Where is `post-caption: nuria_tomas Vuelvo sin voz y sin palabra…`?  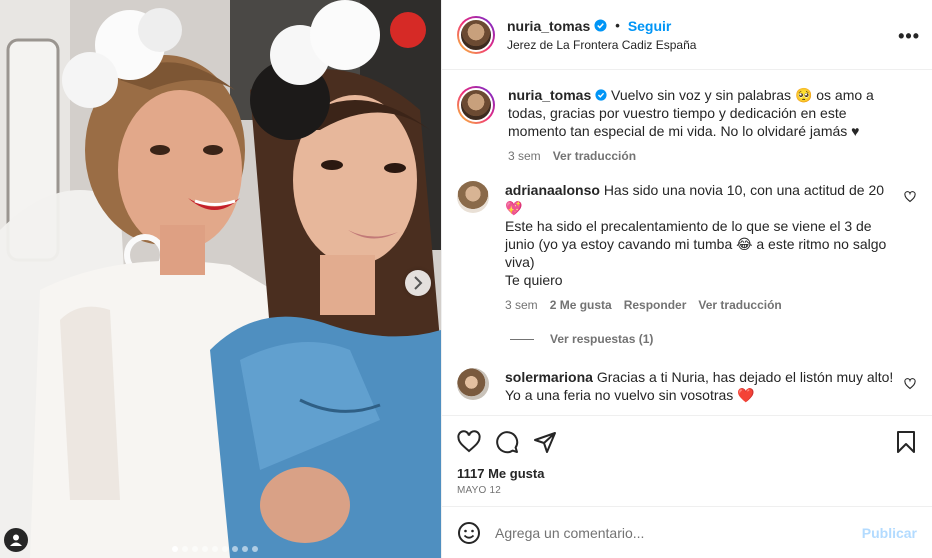 post-caption: nuria_tomas Vuelvo sin voz y sin palabra… is located at coordinates (686, 124).